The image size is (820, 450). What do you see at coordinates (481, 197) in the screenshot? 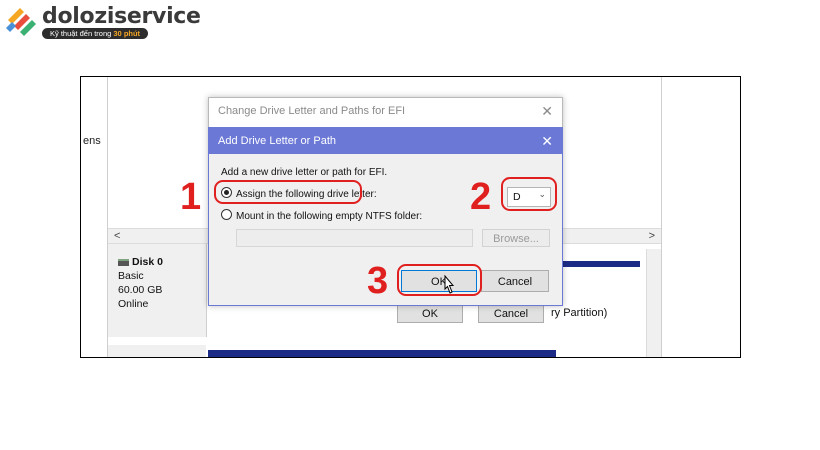
I see `step-2-label: 2` at bounding box center [481, 197].